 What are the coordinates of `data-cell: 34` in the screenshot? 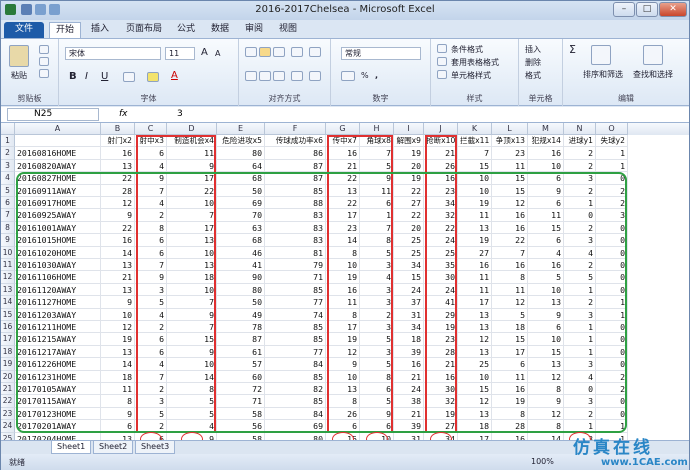 It's located at (409, 327).